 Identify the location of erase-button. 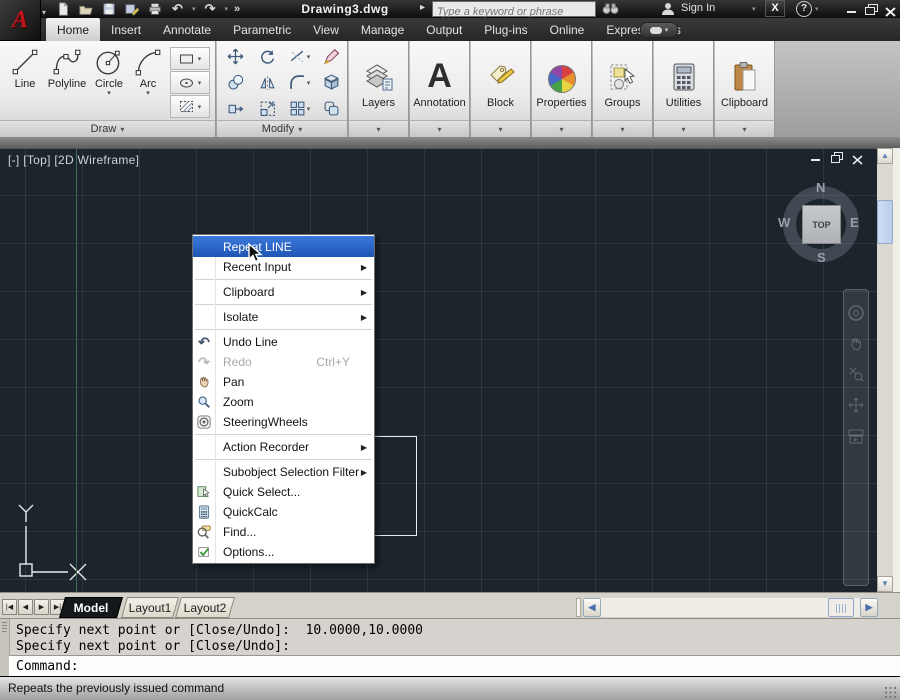
(331, 56).